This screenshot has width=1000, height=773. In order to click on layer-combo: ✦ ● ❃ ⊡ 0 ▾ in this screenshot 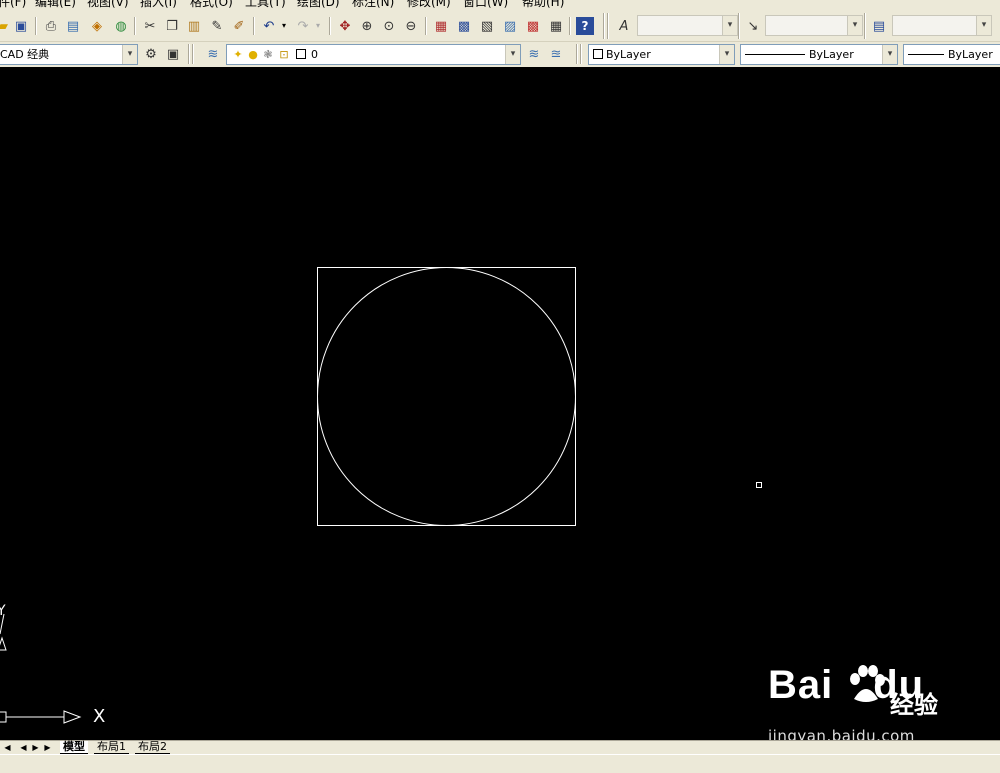, I will do `click(373, 54)`.